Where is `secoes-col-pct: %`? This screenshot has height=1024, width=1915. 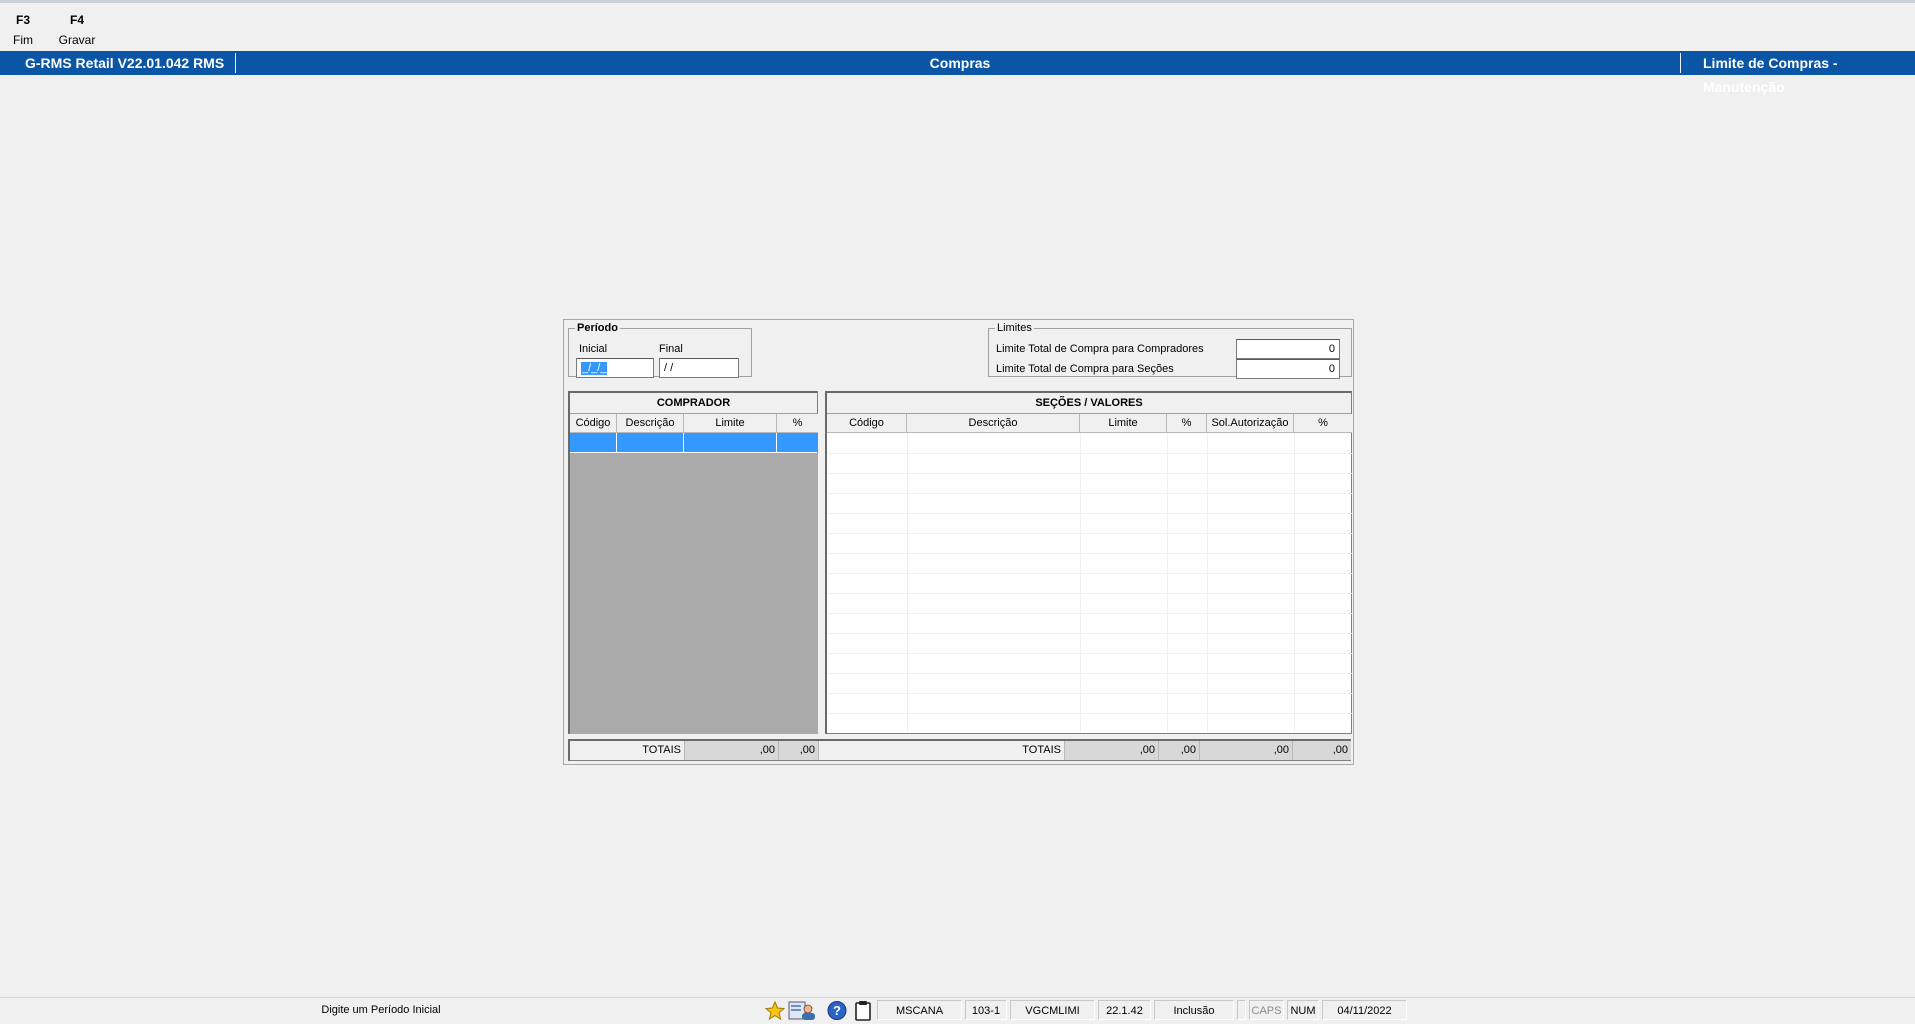
secoes-col-pct: % is located at coordinates (1187, 423).